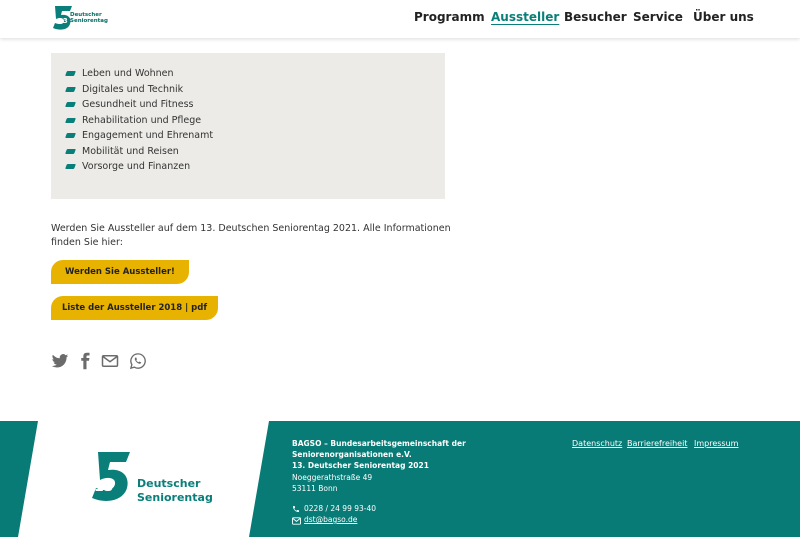 The image size is (800, 537). Describe the element at coordinates (111, 478) in the screenshot. I see `seniorentag-logo: 13` at that location.